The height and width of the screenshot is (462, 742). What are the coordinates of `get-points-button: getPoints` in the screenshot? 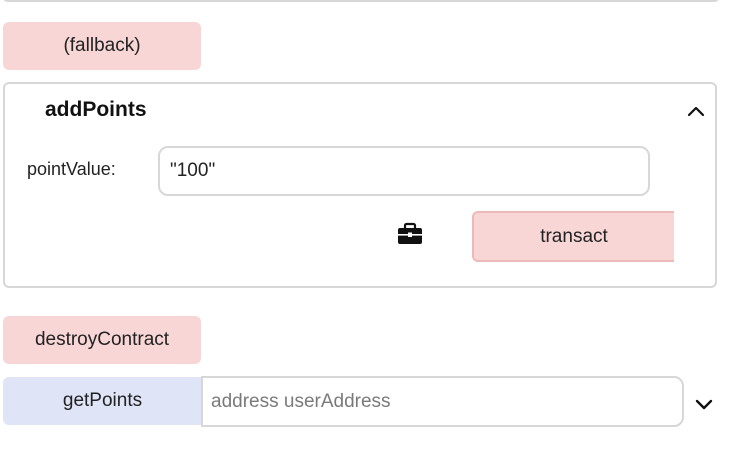 It's located at (102, 401).